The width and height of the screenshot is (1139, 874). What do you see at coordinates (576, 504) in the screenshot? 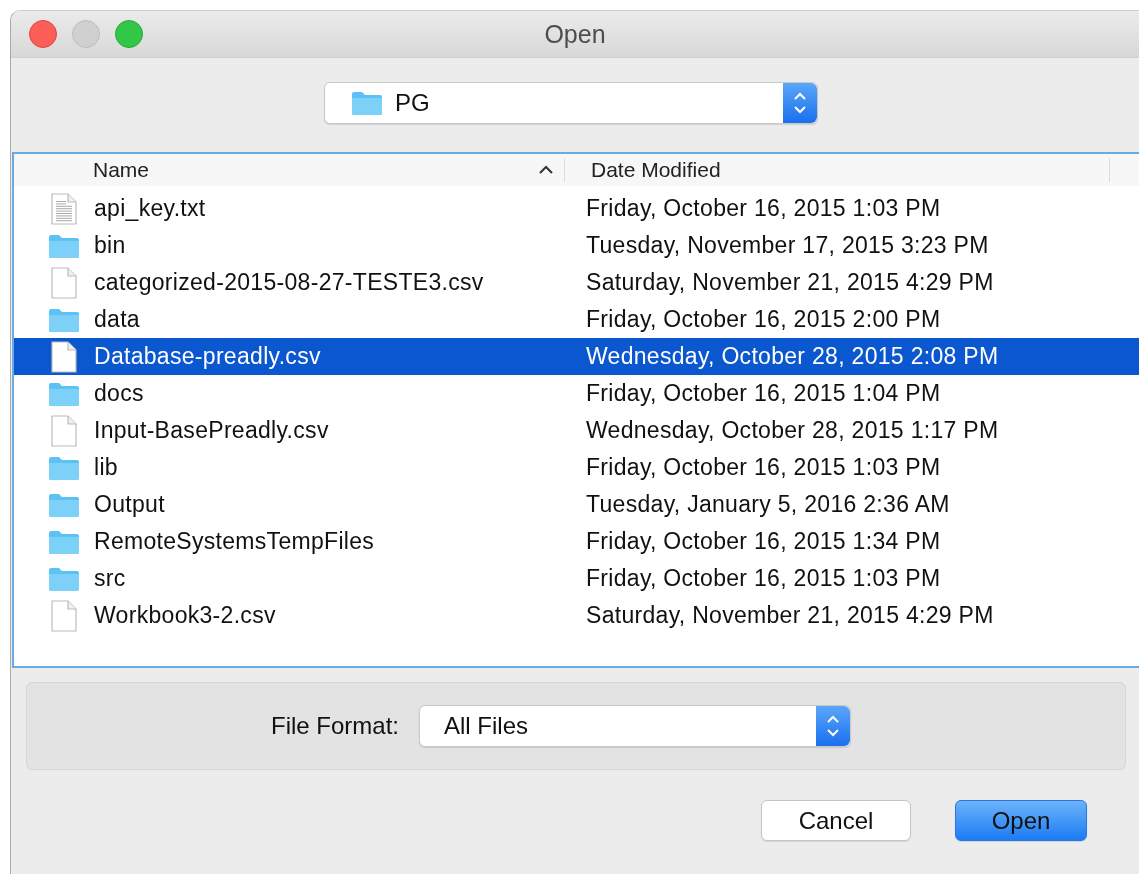
I see `file-row: Output Tuesday, January 5, 2016 2:36 AM` at bounding box center [576, 504].